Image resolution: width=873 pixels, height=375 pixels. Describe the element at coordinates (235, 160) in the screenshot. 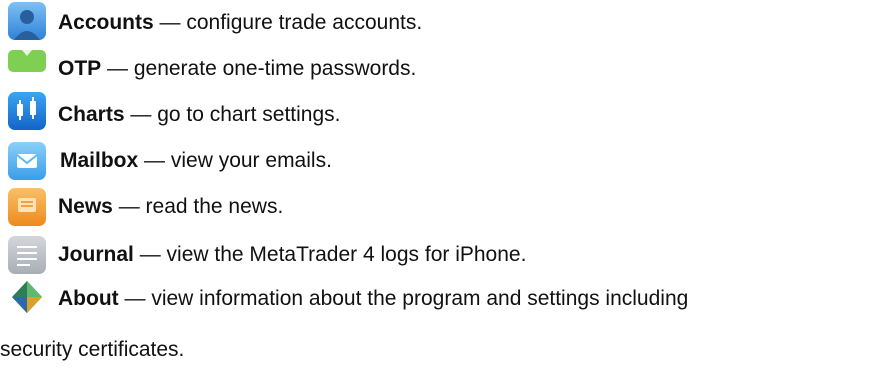

I see `mailbox-description: — view your emails.` at that location.